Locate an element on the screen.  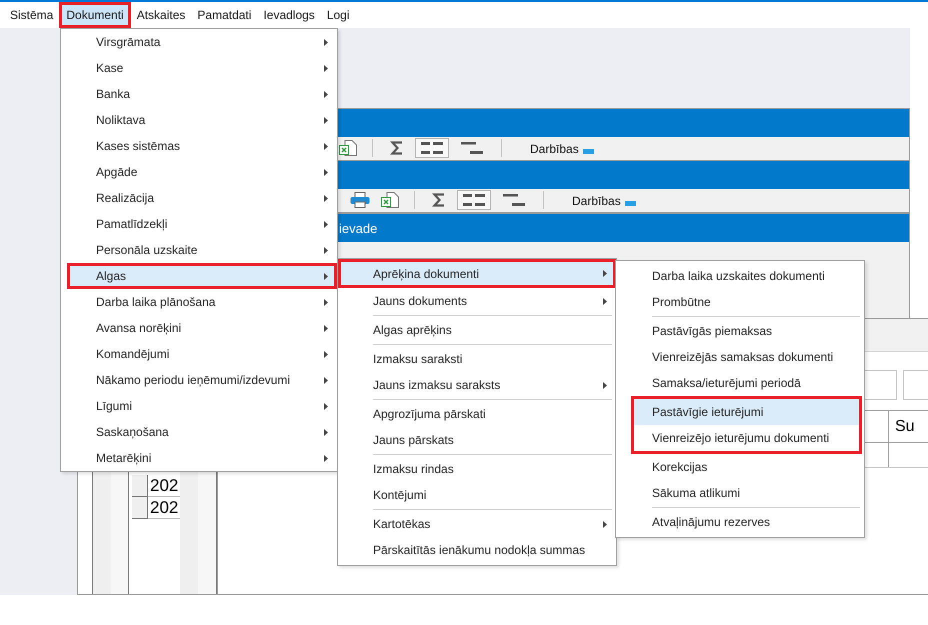
menu-item: Algas is located at coordinates (202, 276).